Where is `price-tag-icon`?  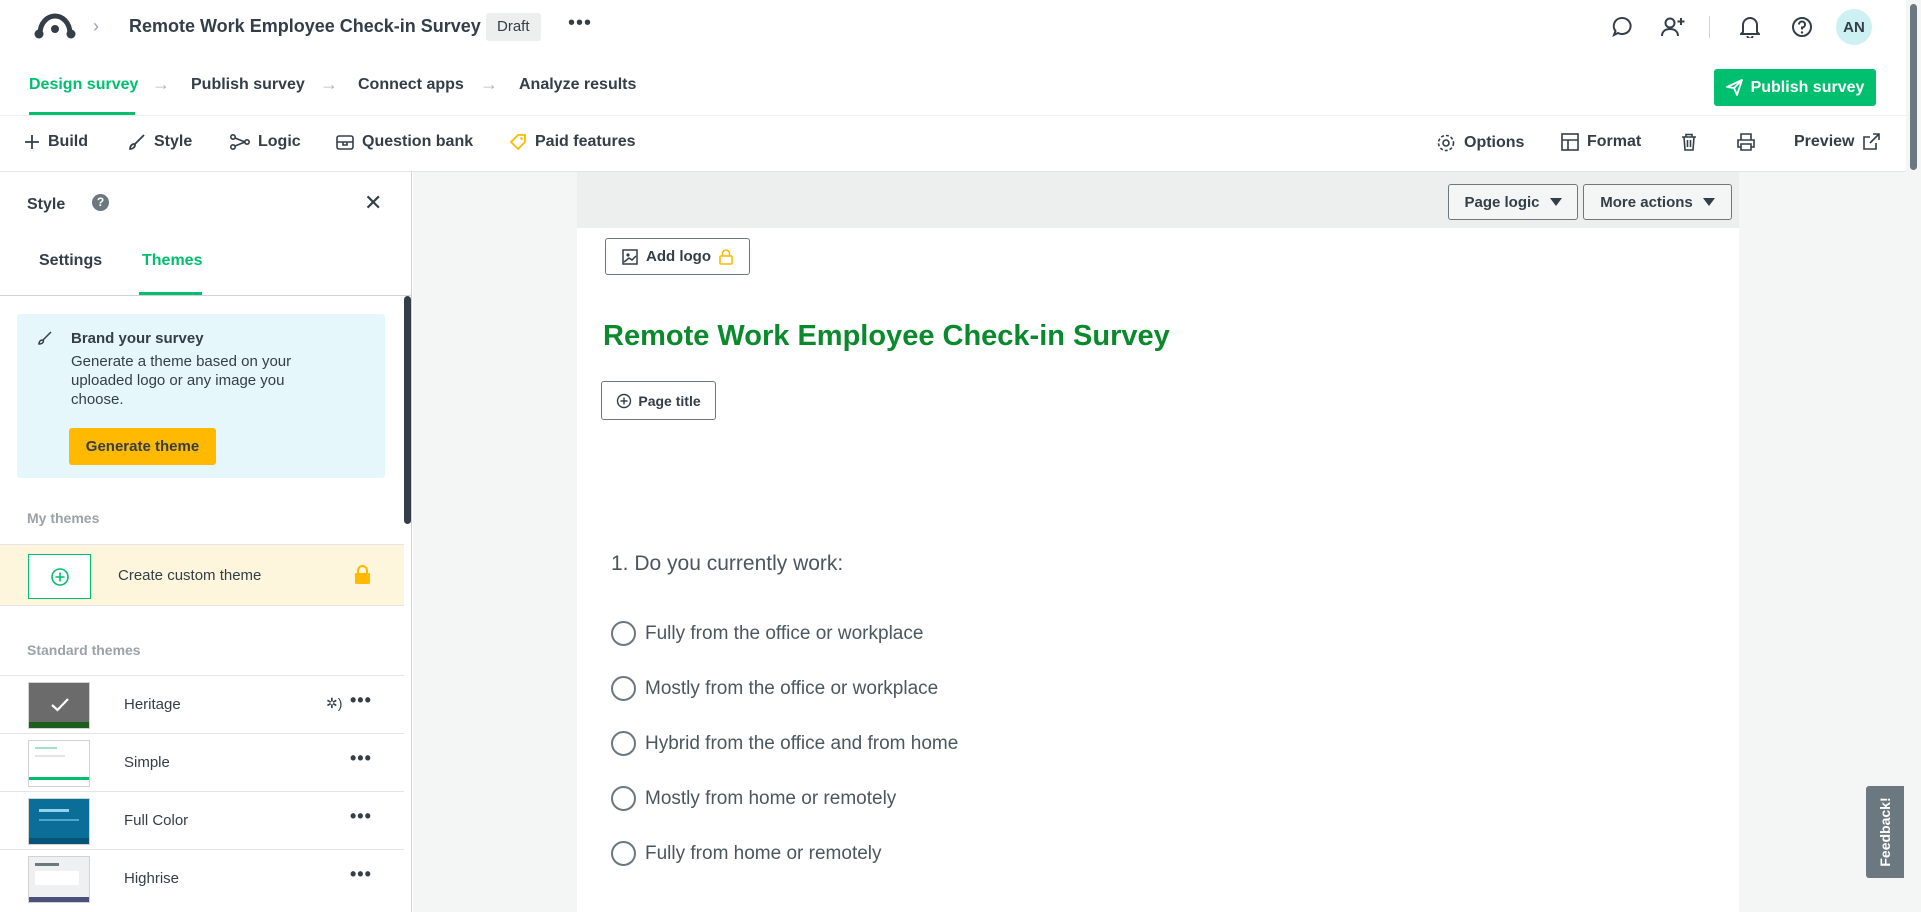
price-tag-icon is located at coordinates (517, 142).